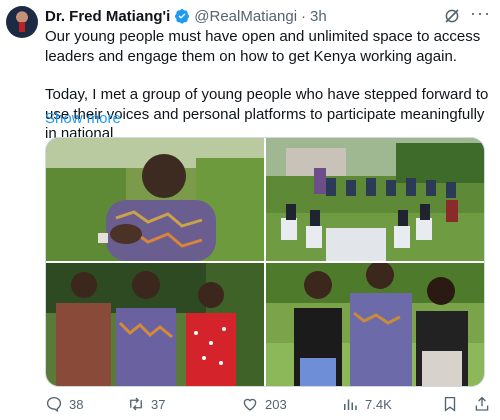 The width and height of the screenshot is (500, 420). What do you see at coordinates (107, 16) in the screenshot?
I see `author-name: Dr. Fred Matiang'i` at bounding box center [107, 16].